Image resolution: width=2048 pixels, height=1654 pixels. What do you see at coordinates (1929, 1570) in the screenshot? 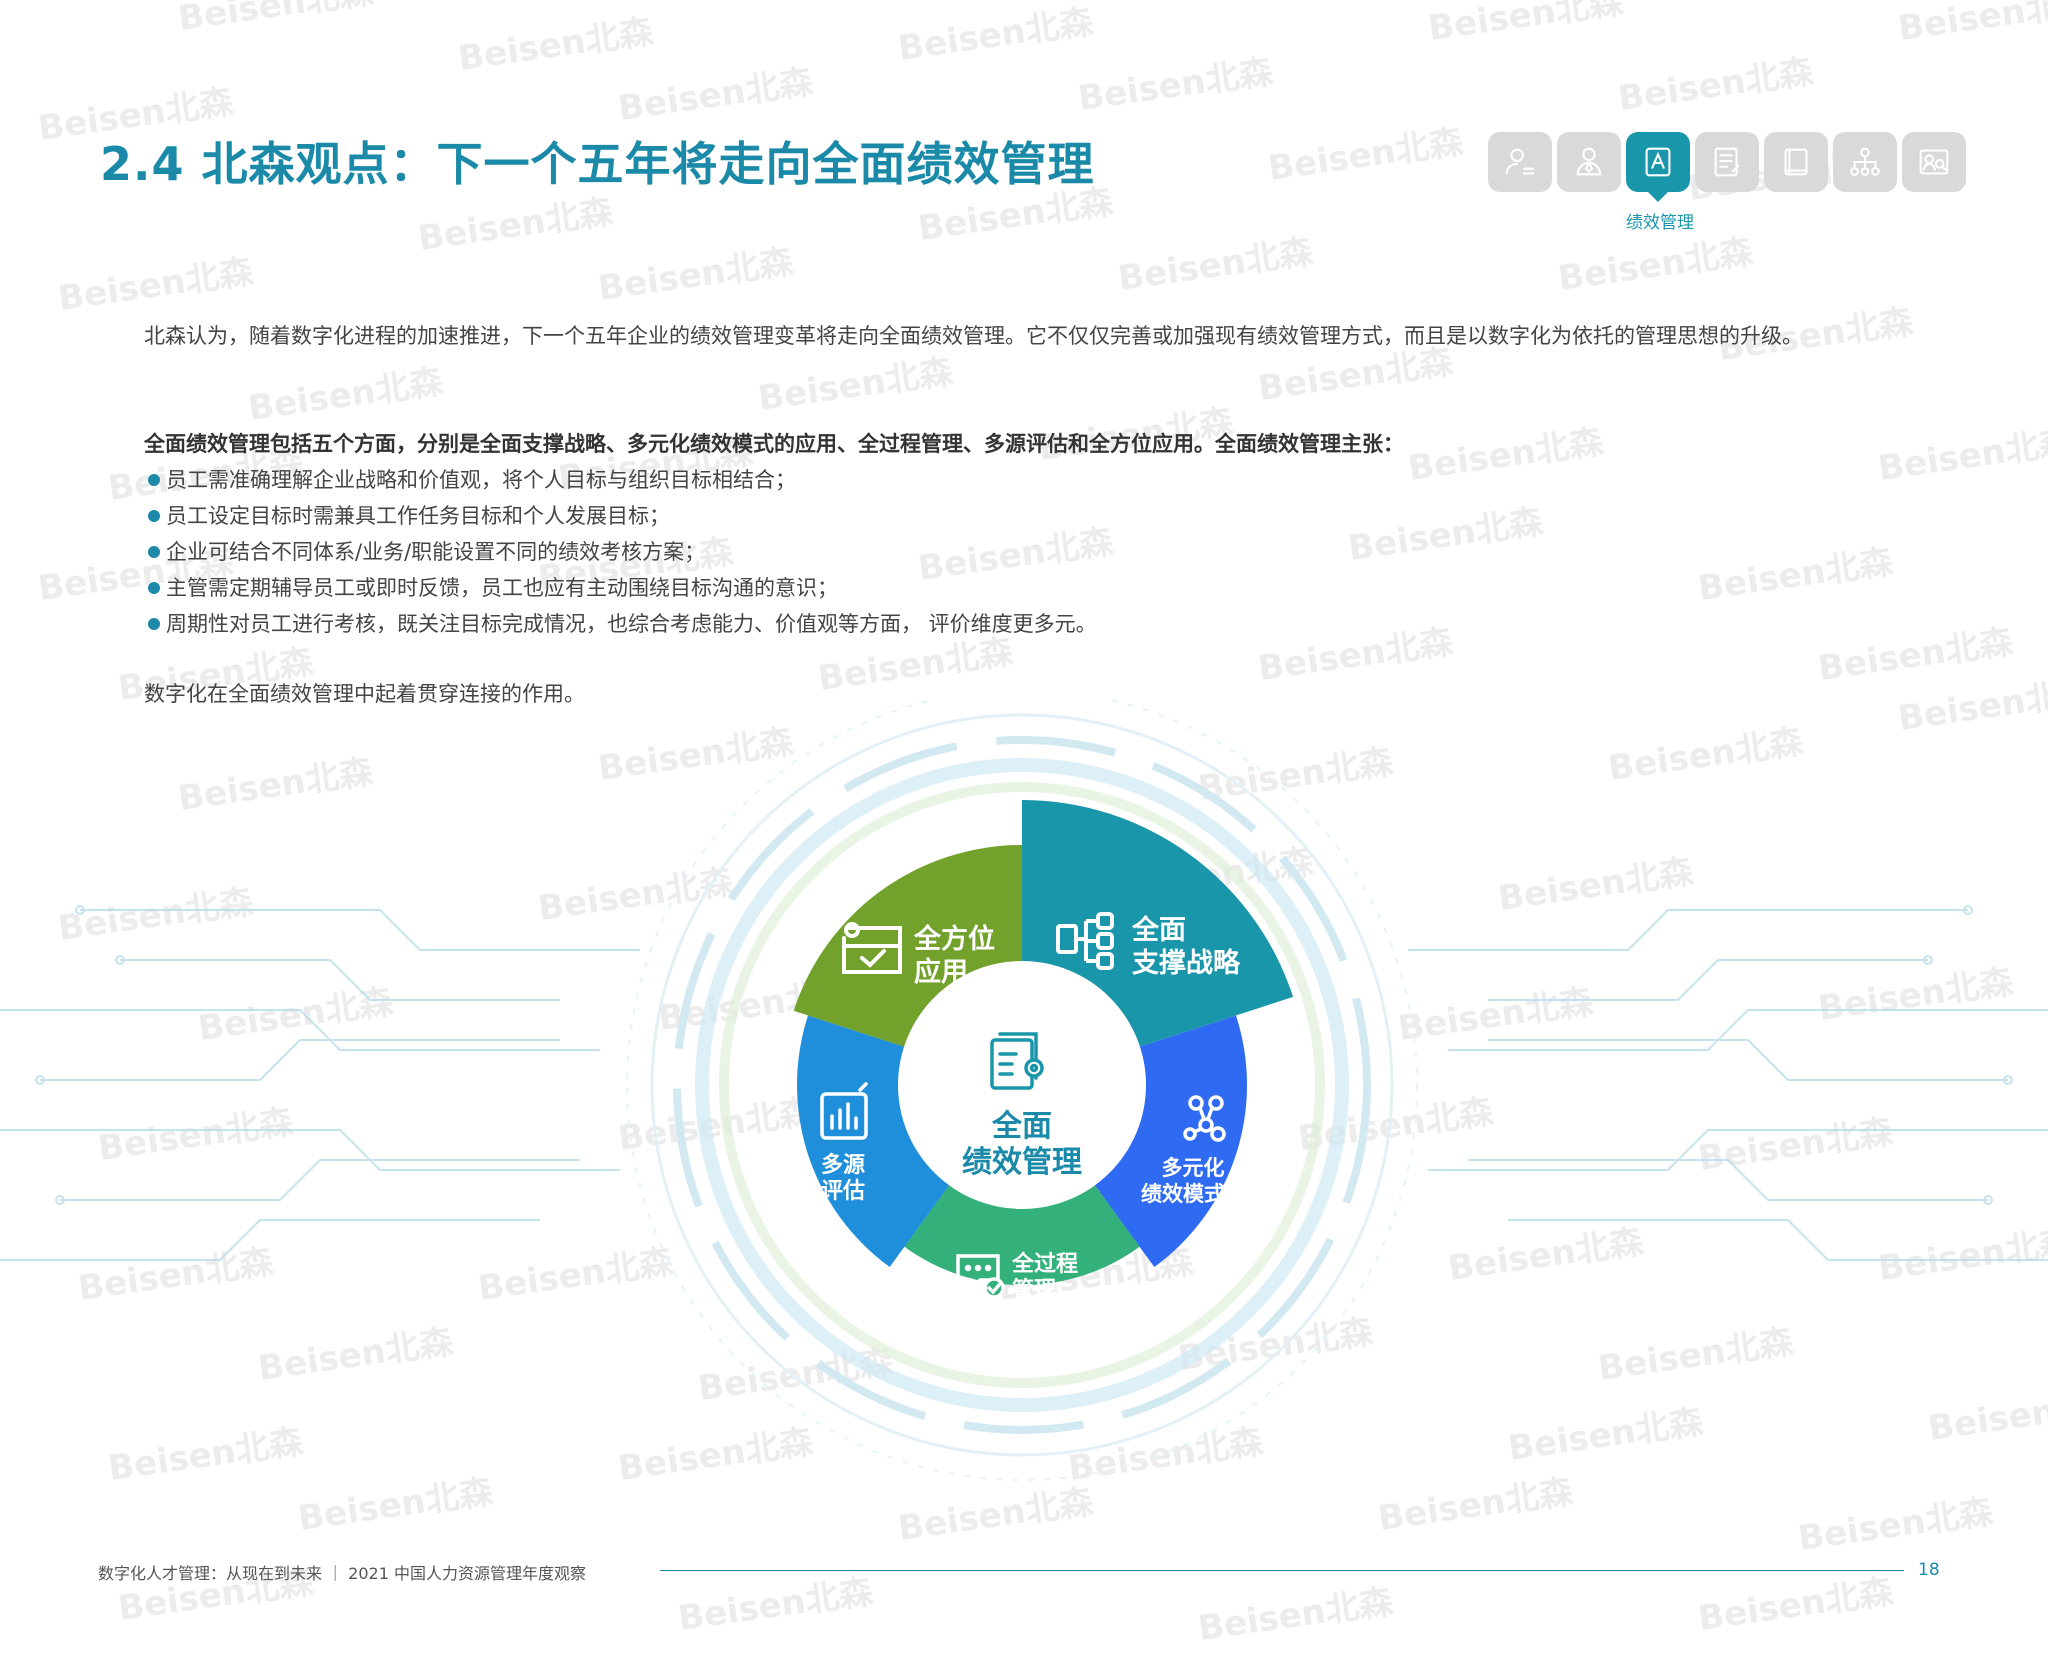
I see `page-number: 18` at bounding box center [1929, 1570].